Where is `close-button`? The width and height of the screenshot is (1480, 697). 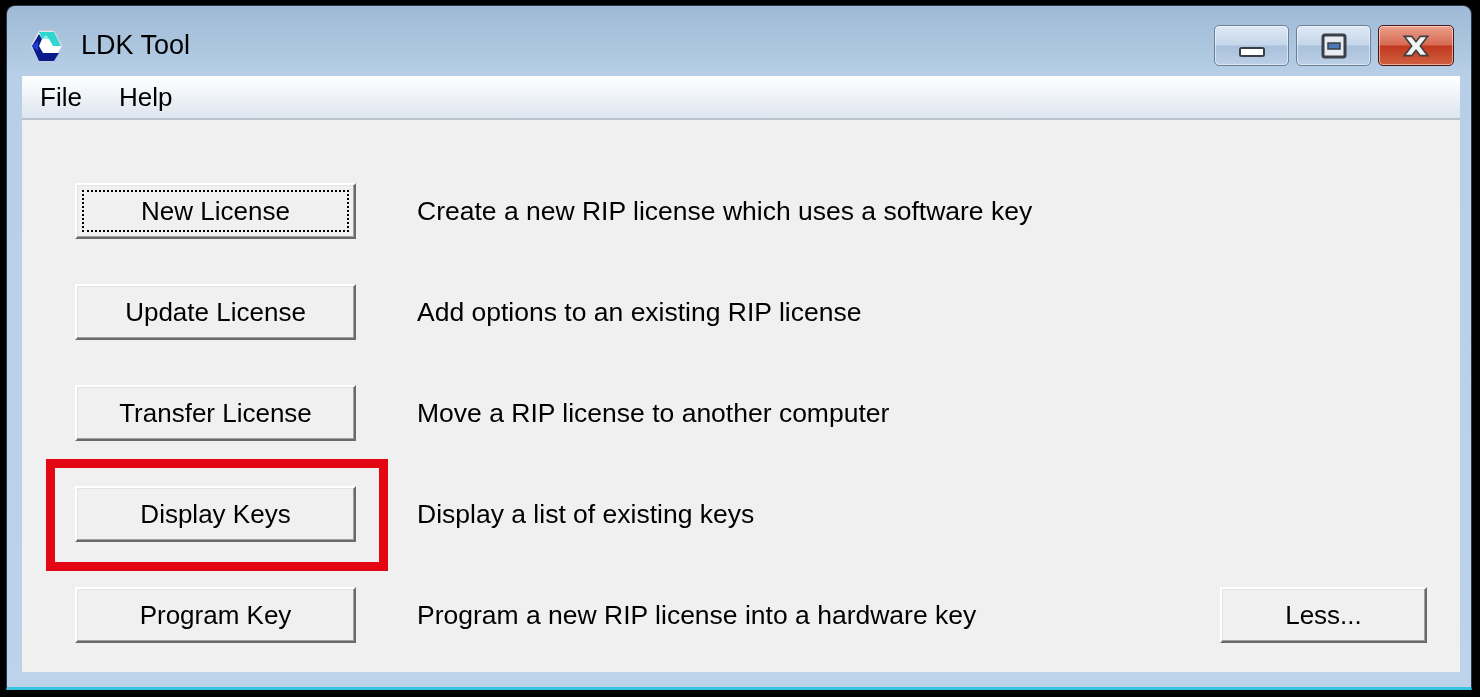
close-button is located at coordinates (1416, 45).